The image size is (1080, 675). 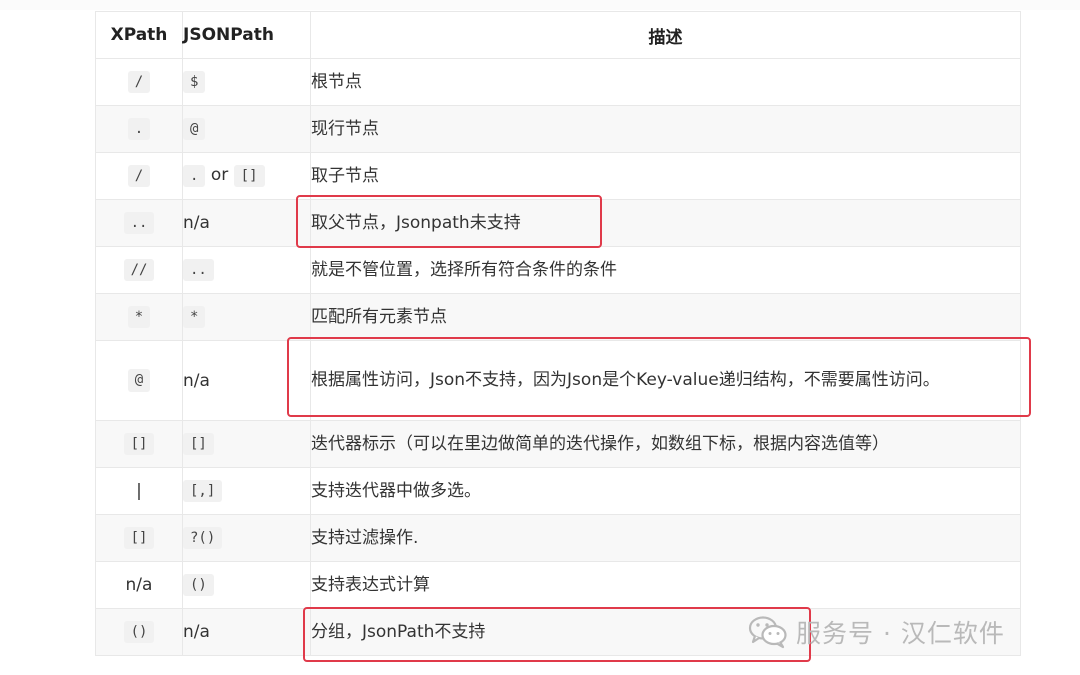 I want to click on or-text: or, so click(x=219, y=174).